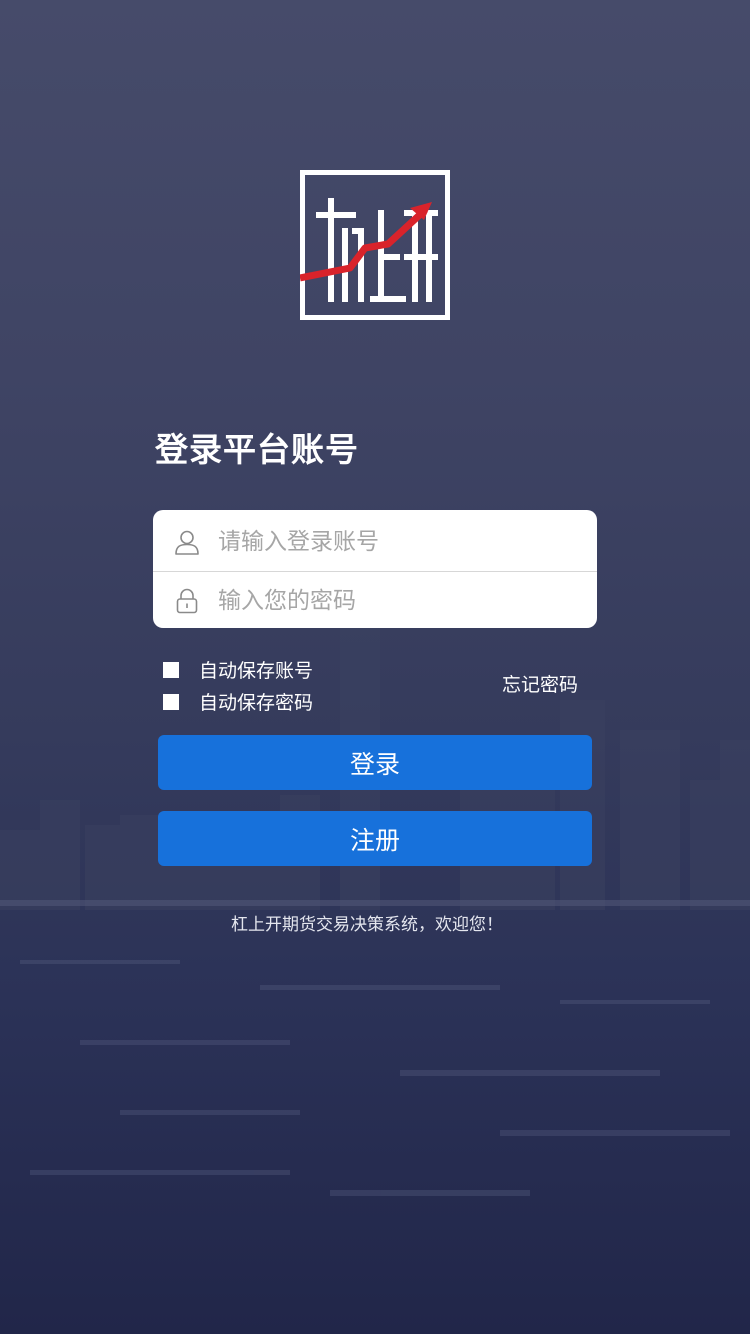 This screenshot has width=750, height=1334. I want to click on save-account-checkbox, so click(171, 669).